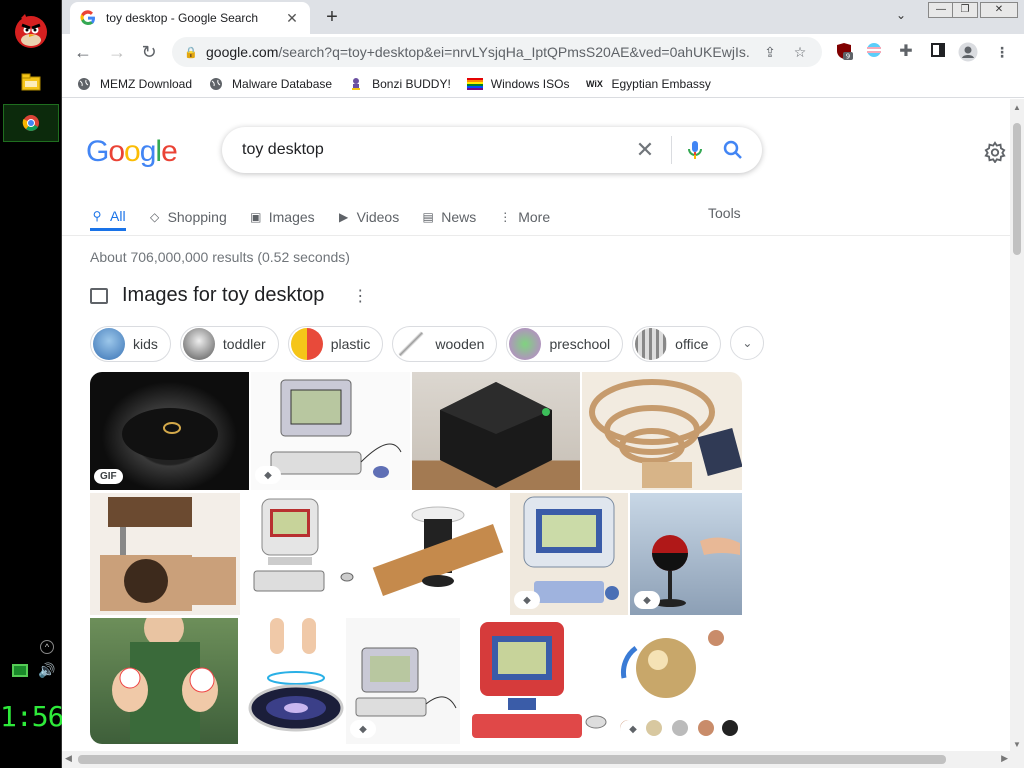  What do you see at coordinates (20, 670) in the screenshot?
I see `monitor-icon` at bounding box center [20, 670].